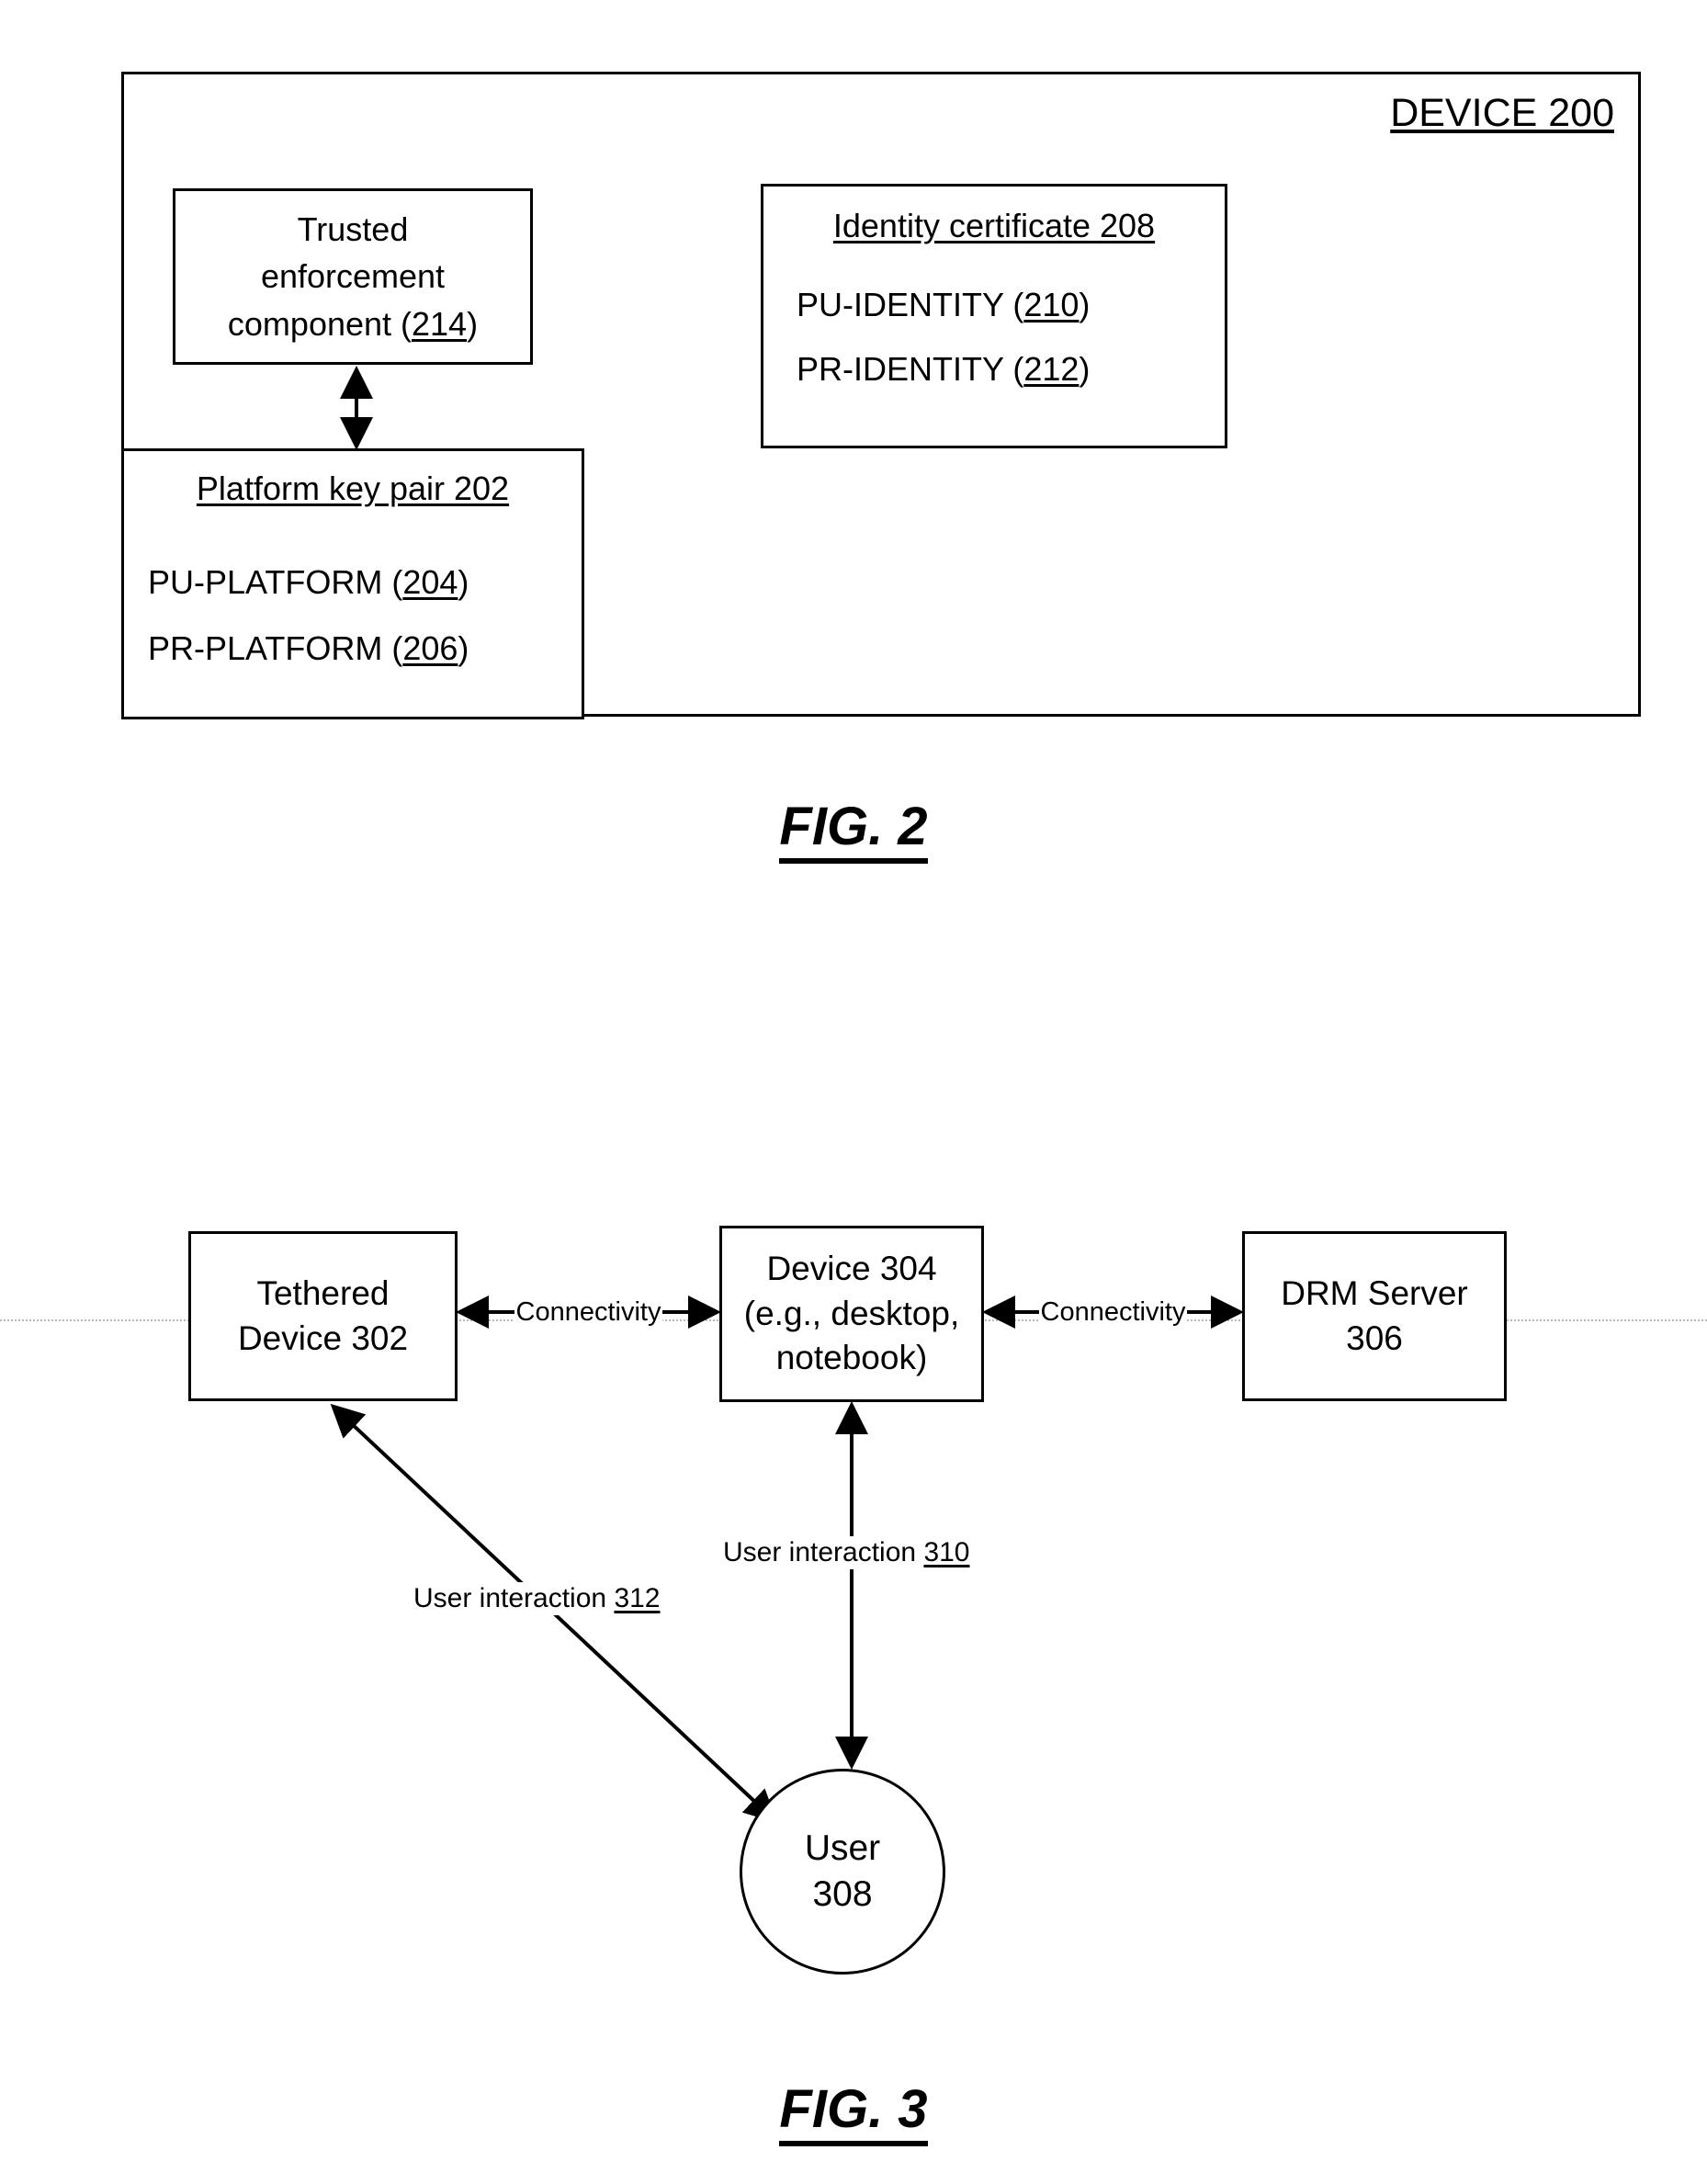 The width and height of the screenshot is (1707, 2184). Describe the element at coordinates (637, 1598) in the screenshot. I see `user-interaction-312-ref: 312` at that location.